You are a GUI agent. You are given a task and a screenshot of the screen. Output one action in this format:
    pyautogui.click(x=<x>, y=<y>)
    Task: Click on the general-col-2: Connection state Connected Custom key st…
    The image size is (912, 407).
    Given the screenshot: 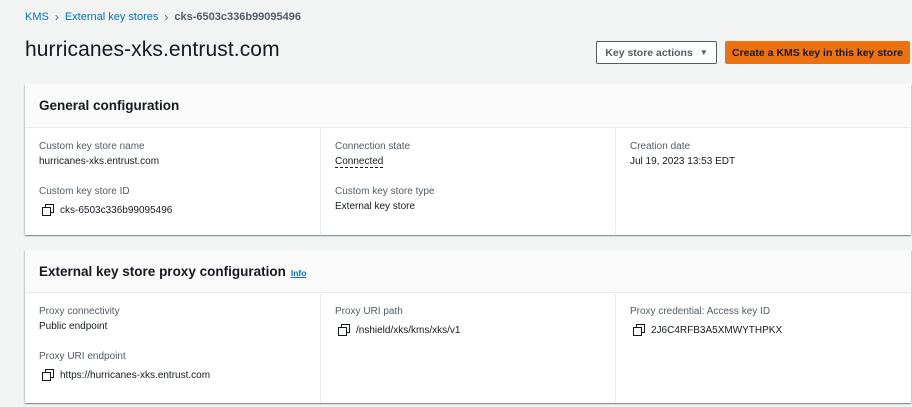 What is the action you would take?
    pyautogui.click(x=467, y=181)
    